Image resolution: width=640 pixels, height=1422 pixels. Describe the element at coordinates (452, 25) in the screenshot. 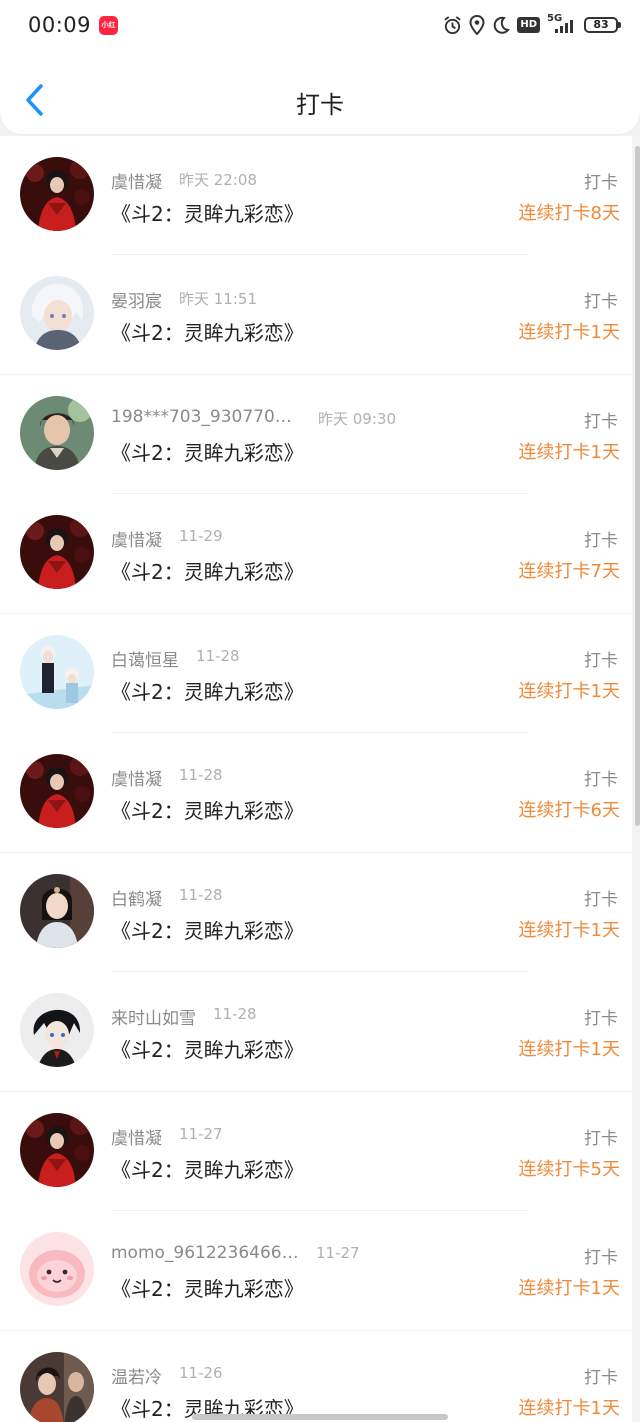

I see `alarm-icon` at that location.